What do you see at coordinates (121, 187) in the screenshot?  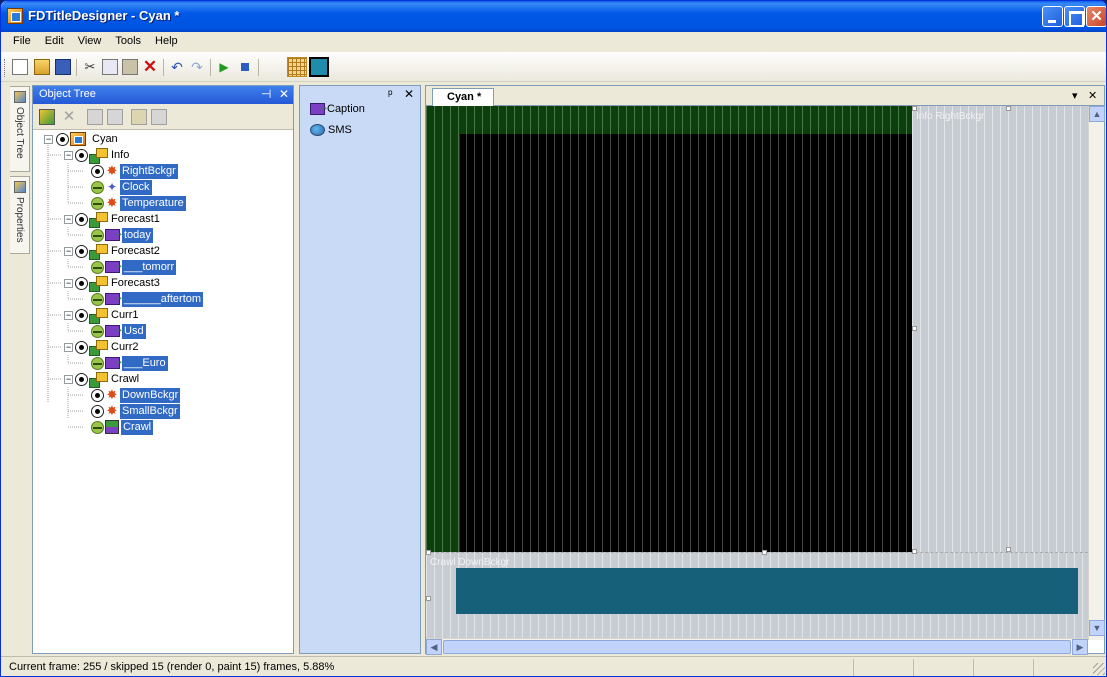 I see `tree-node-clock: ✦ Clock` at bounding box center [121, 187].